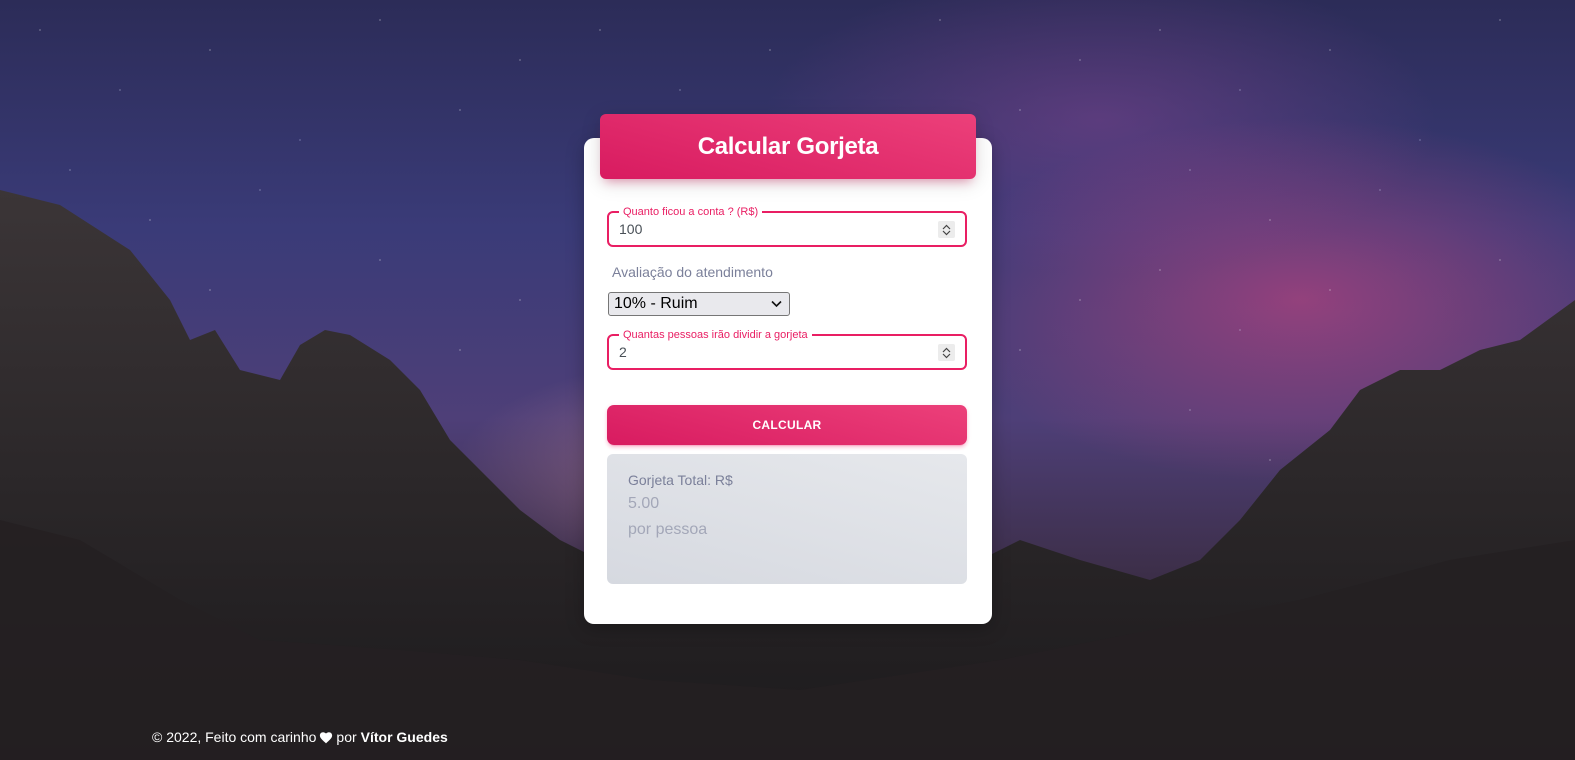  Describe the element at coordinates (326, 737) in the screenshot. I see `heart-icon` at that location.